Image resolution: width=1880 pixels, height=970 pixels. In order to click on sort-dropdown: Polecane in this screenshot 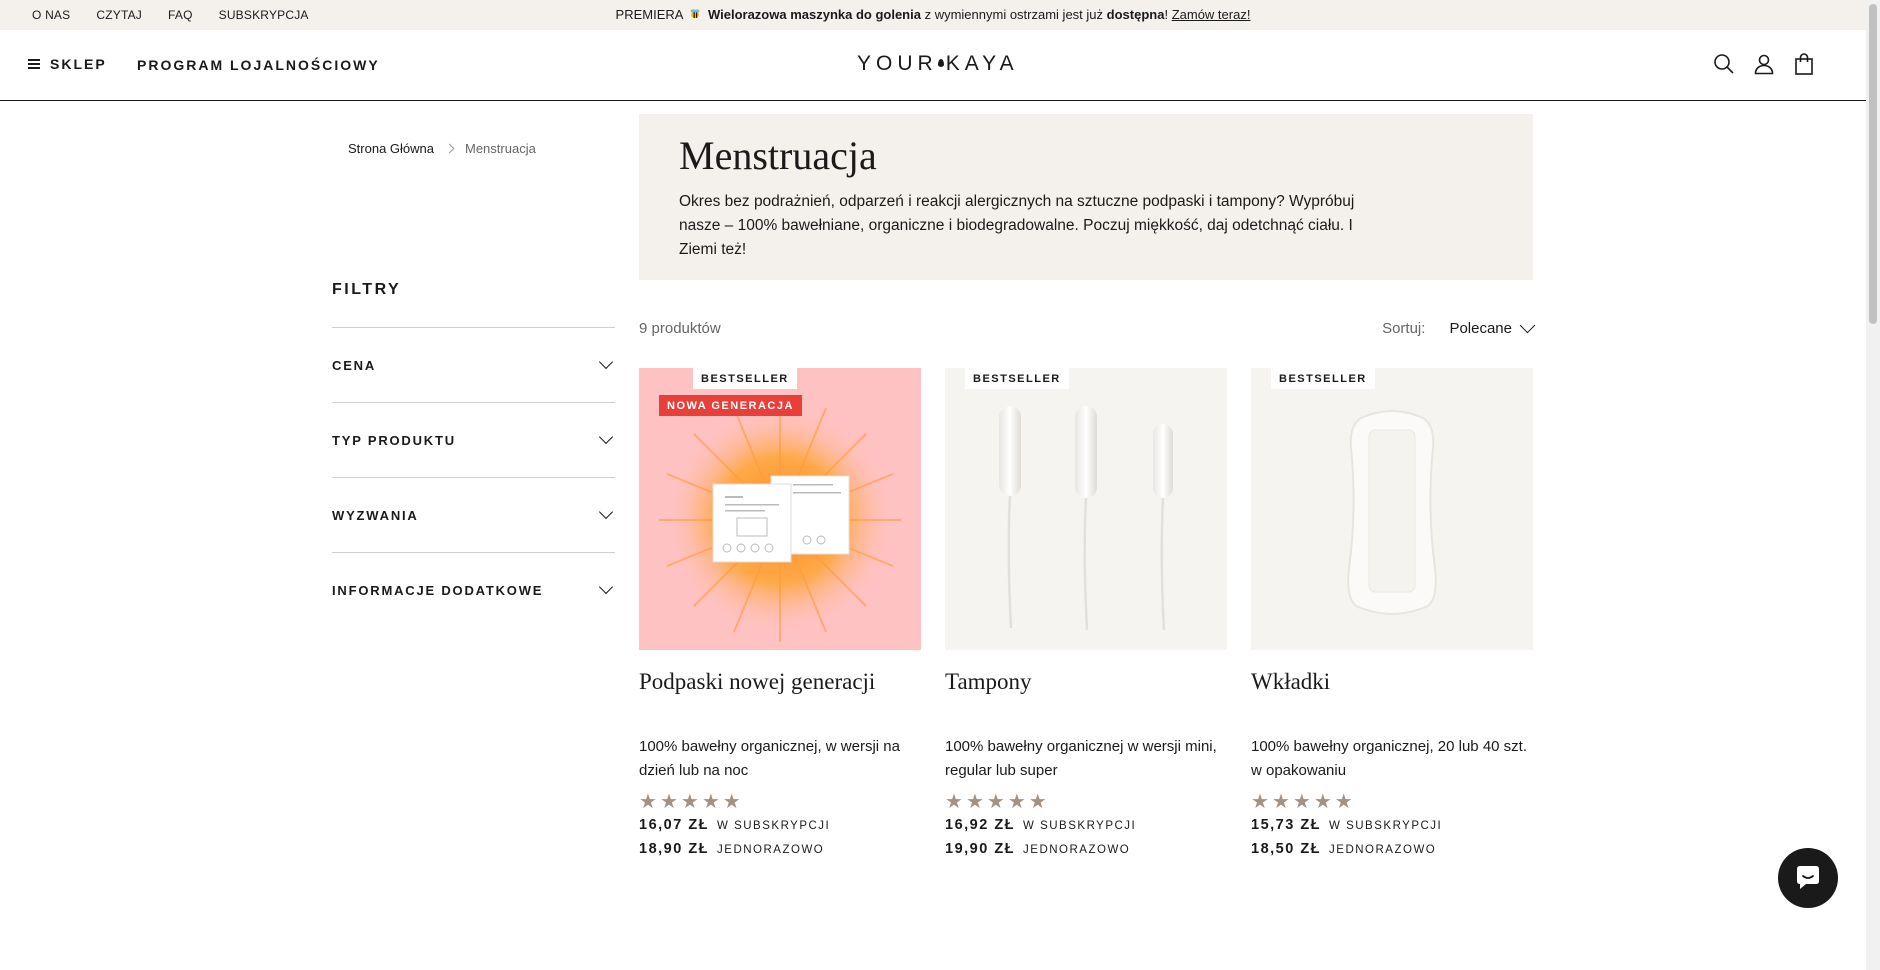, I will do `click(1492, 327)`.